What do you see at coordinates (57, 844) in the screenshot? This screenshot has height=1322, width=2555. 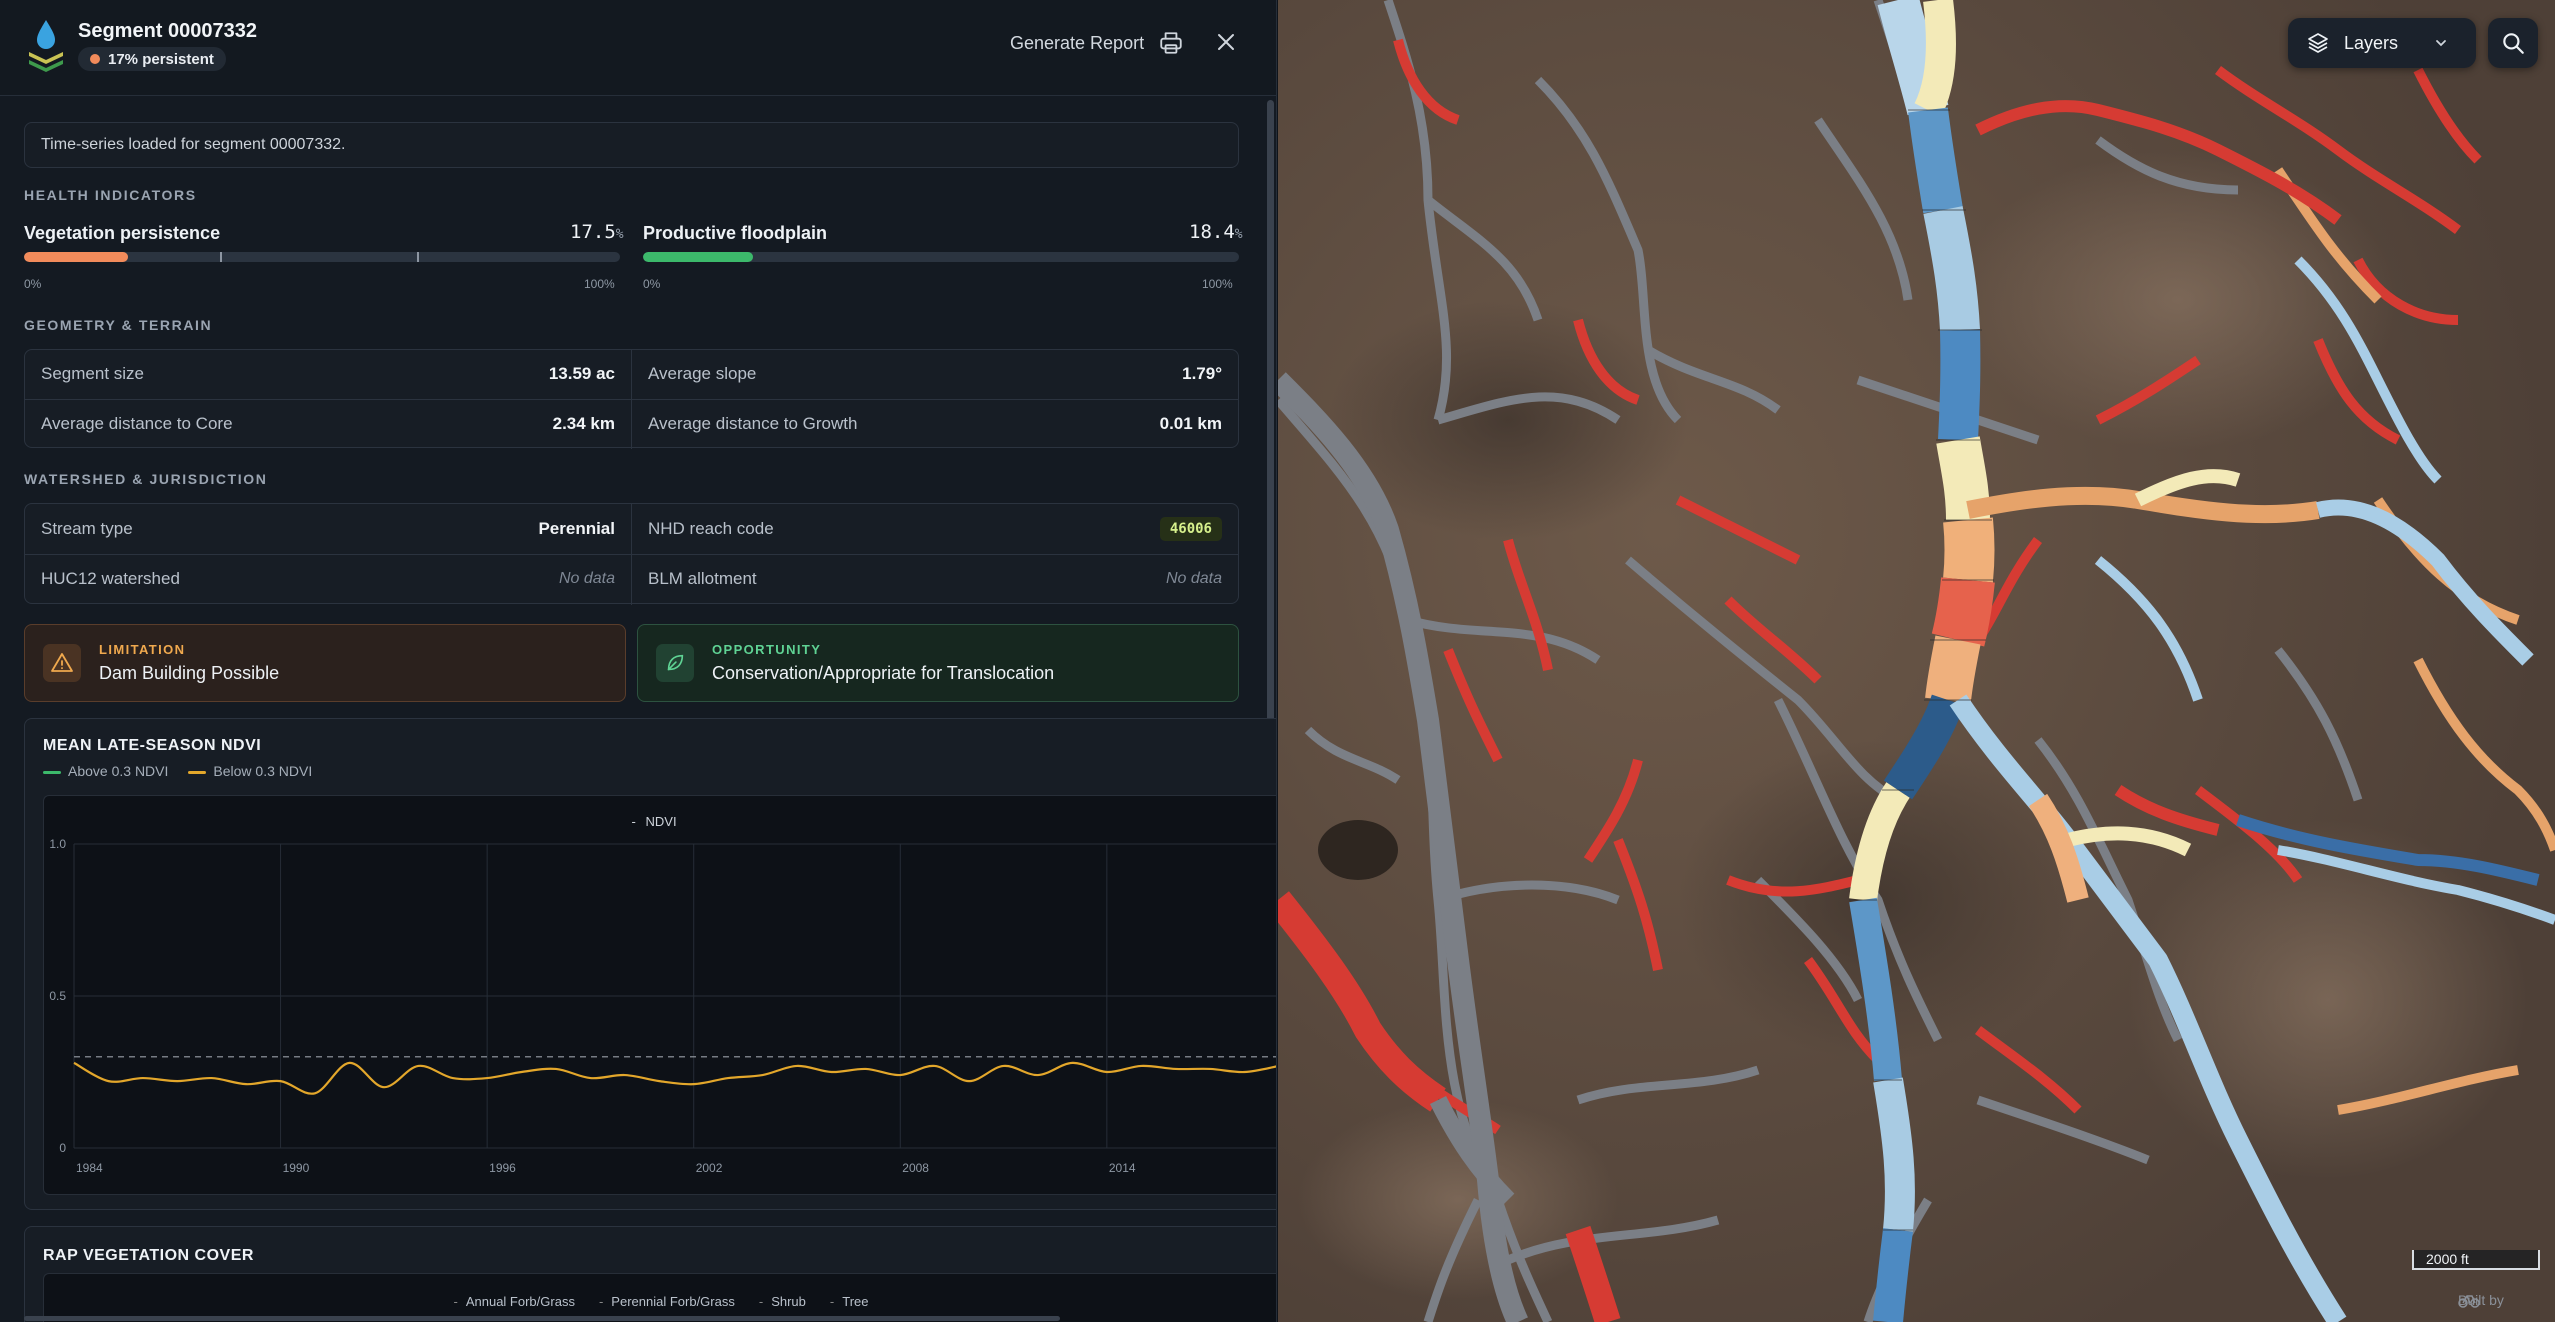 I see `y-tick-label: 1.0` at bounding box center [57, 844].